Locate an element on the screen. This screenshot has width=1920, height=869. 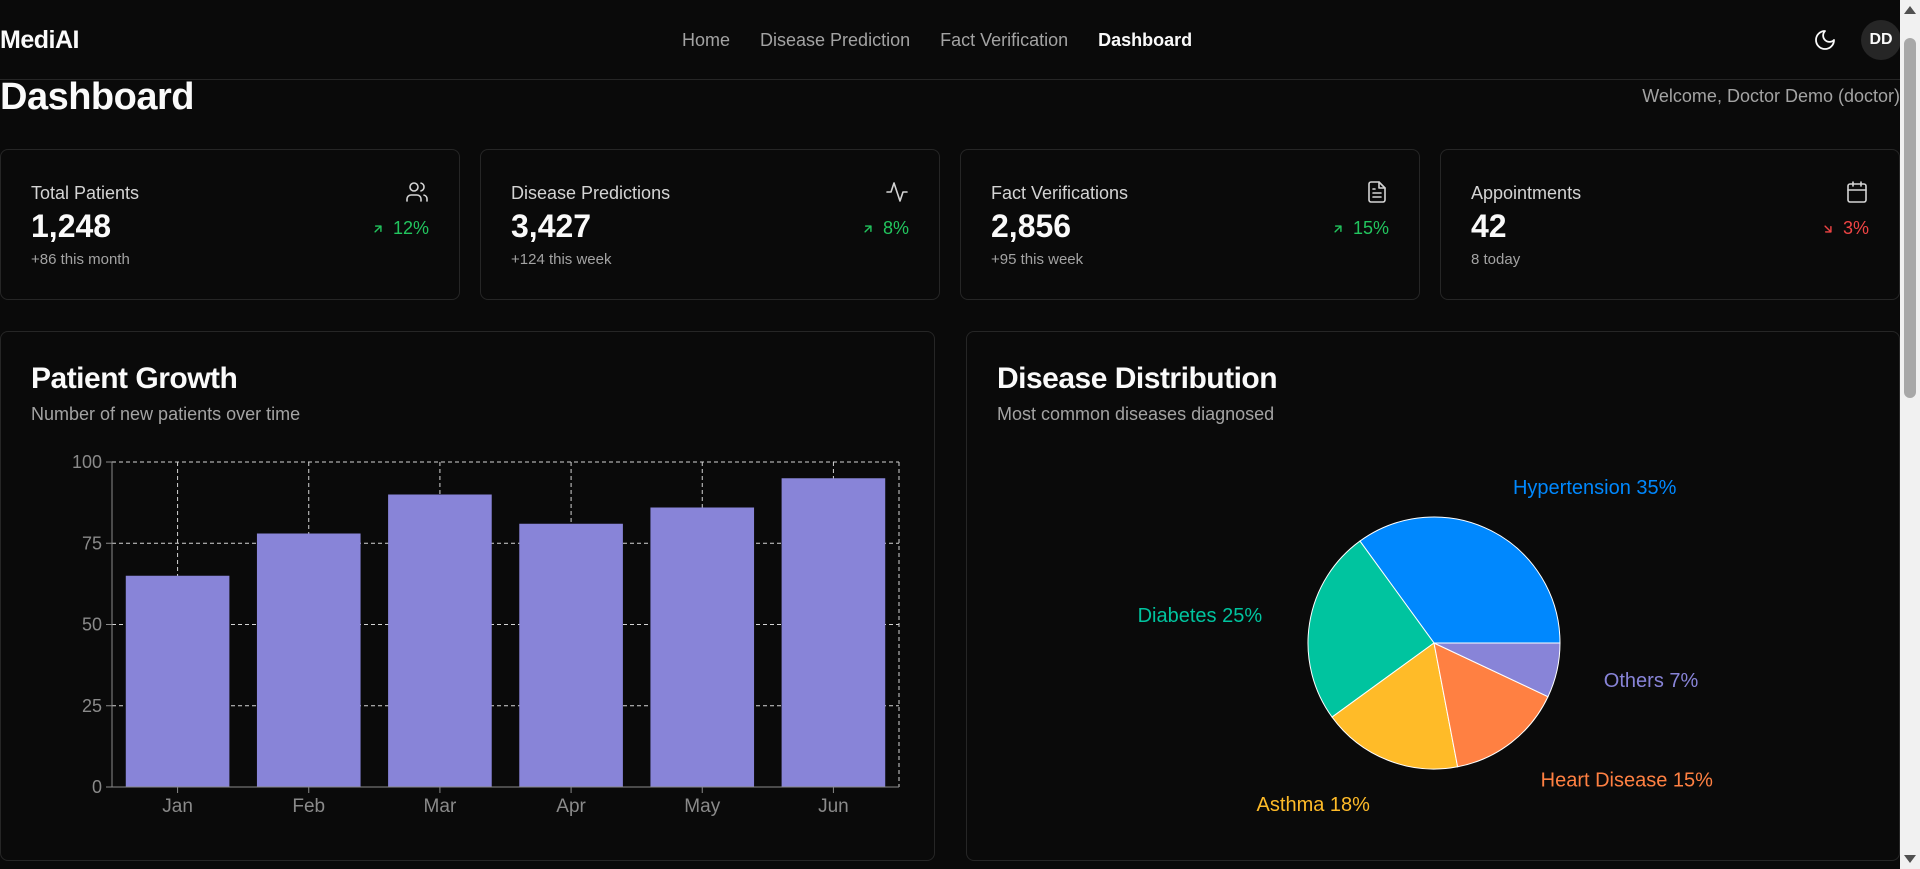
x-tick-label: Jan is located at coordinates (177, 806).